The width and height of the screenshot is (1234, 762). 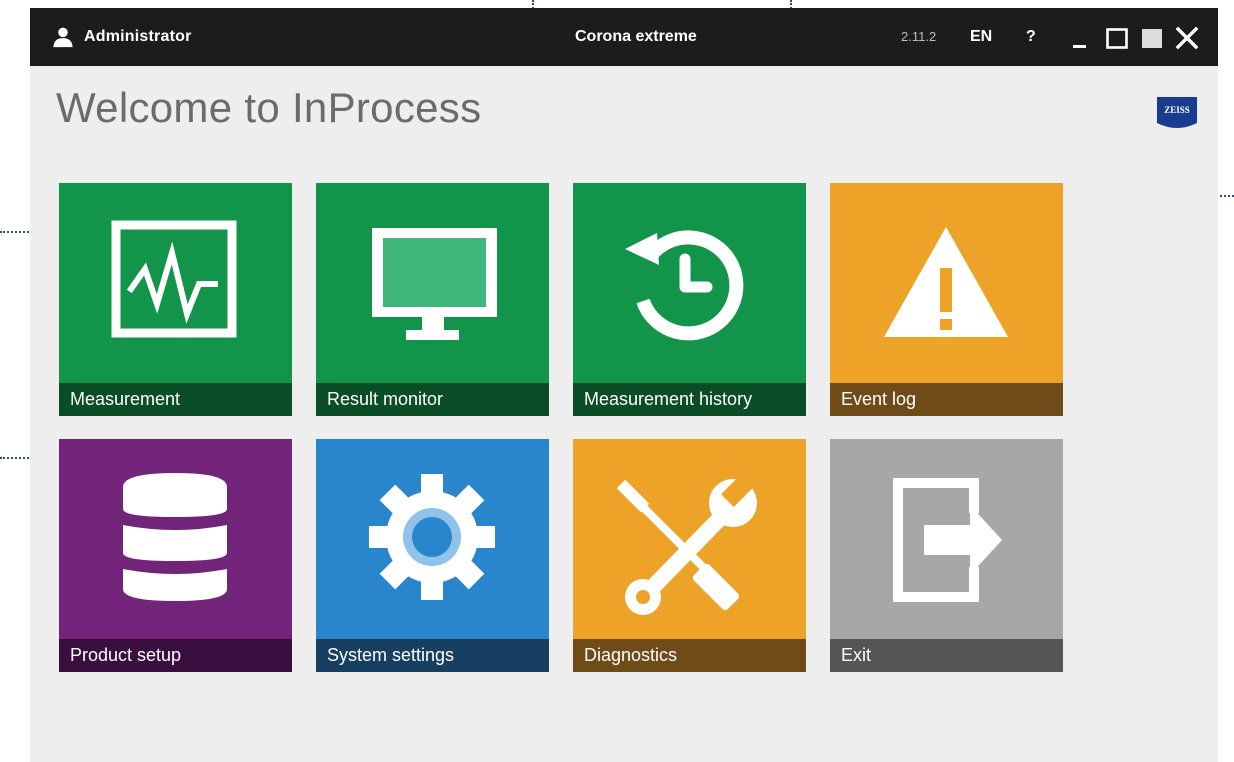 I want to click on tile-label: Measurement history, so click(x=689, y=399).